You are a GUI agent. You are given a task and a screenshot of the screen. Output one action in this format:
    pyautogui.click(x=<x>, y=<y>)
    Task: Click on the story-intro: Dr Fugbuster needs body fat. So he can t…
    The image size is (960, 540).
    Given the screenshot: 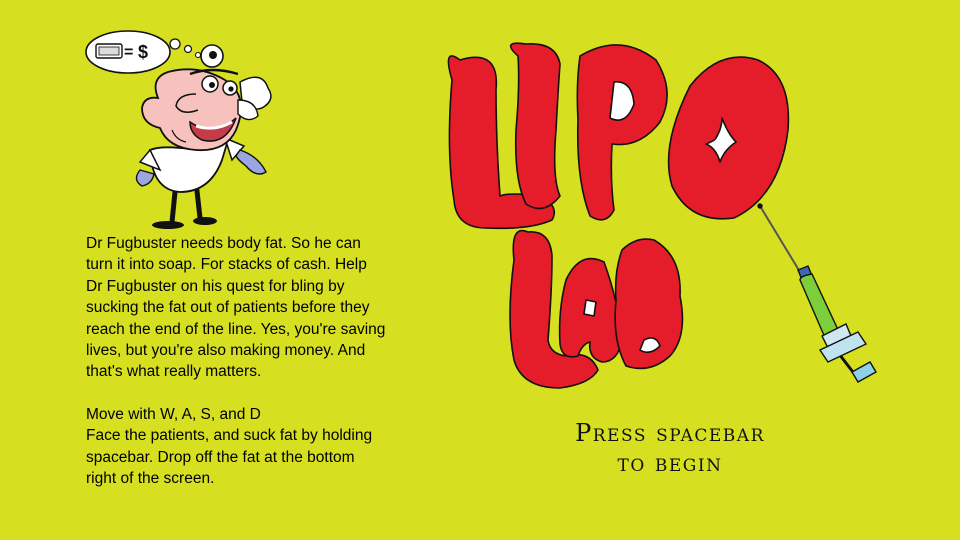 What is the action you would take?
    pyautogui.click(x=236, y=308)
    